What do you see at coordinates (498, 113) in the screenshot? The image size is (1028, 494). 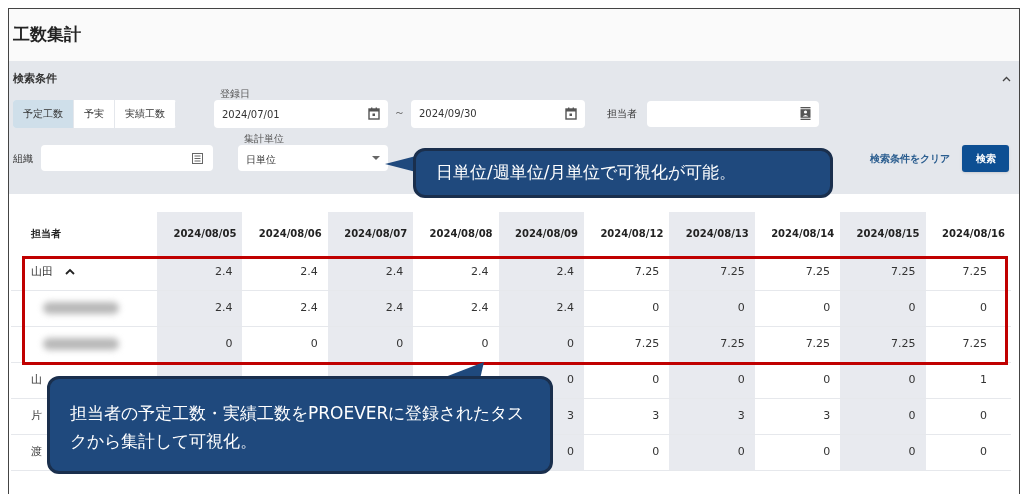 I see `date-field: 2024/09/30` at bounding box center [498, 113].